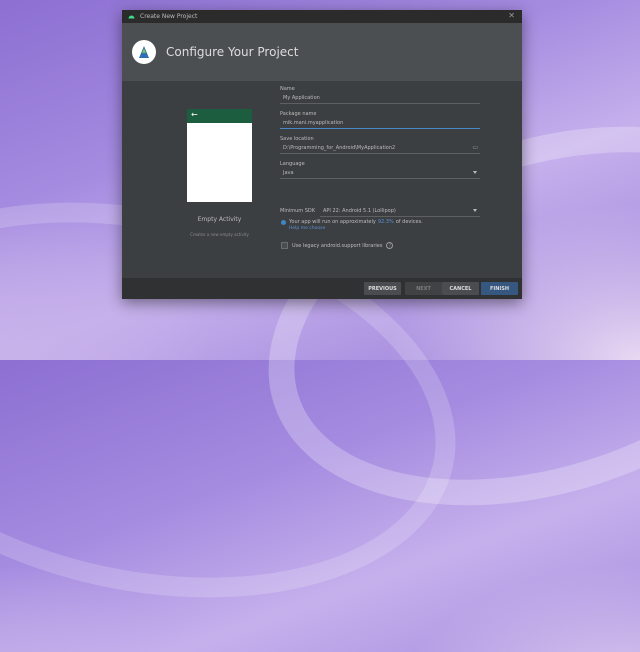 The height and width of the screenshot is (652, 640). Describe the element at coordinates (287, 89) in the screenshot. I see `name-label: Name` at that location.